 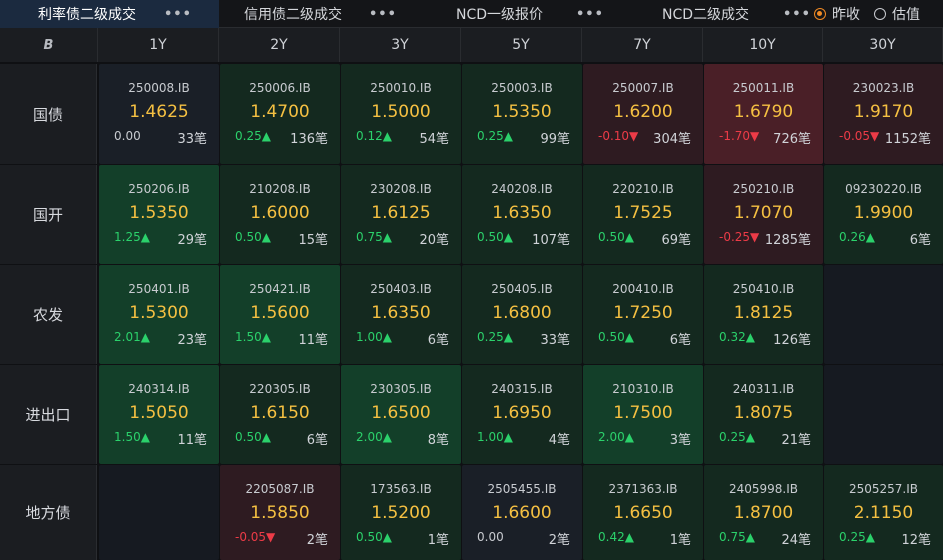 What do you see at coordinates (87, 15) in the screenshot?
I see `tab-label: 利率债二级成交` at bounding box center [87, 15].